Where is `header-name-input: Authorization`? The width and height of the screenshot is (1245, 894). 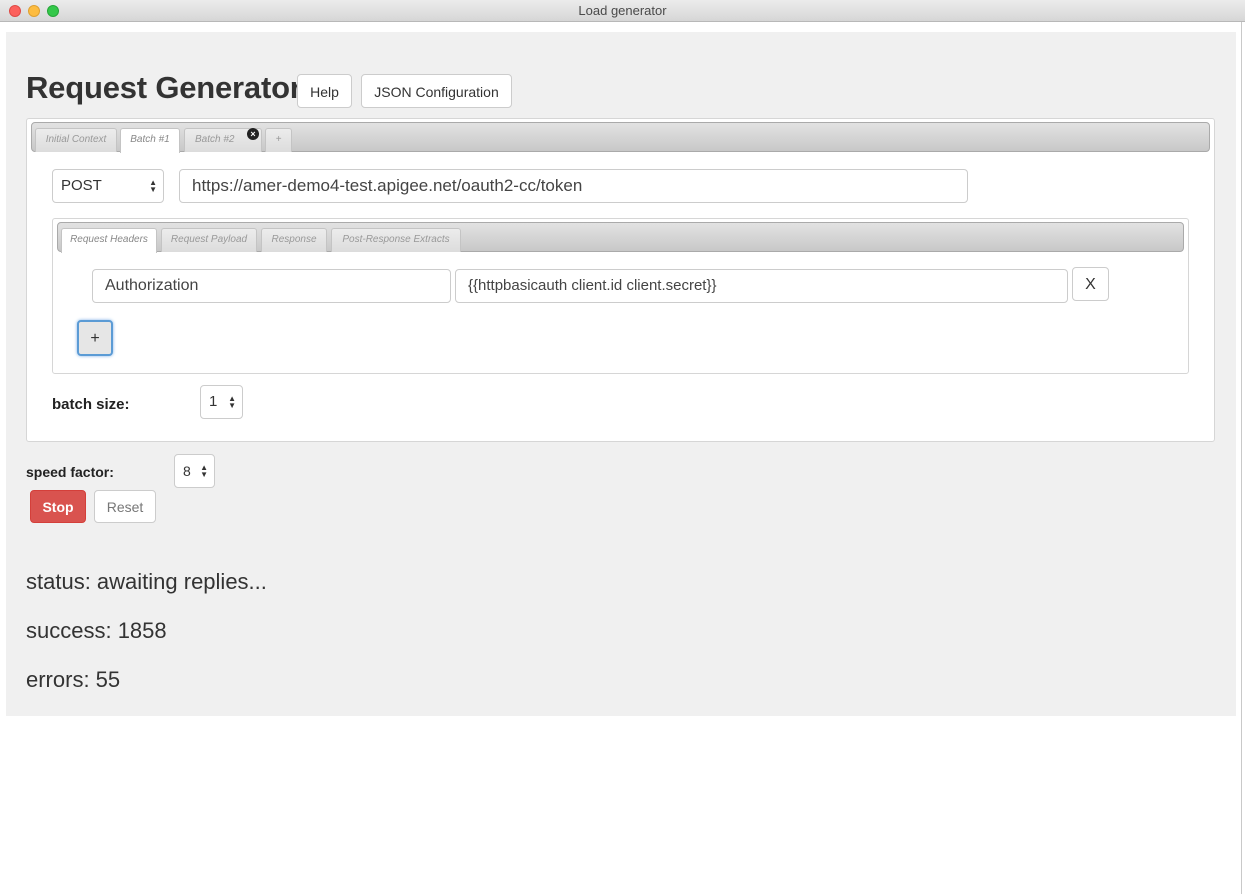
header-name-input: Authorization is located at coordinates (271, 286).